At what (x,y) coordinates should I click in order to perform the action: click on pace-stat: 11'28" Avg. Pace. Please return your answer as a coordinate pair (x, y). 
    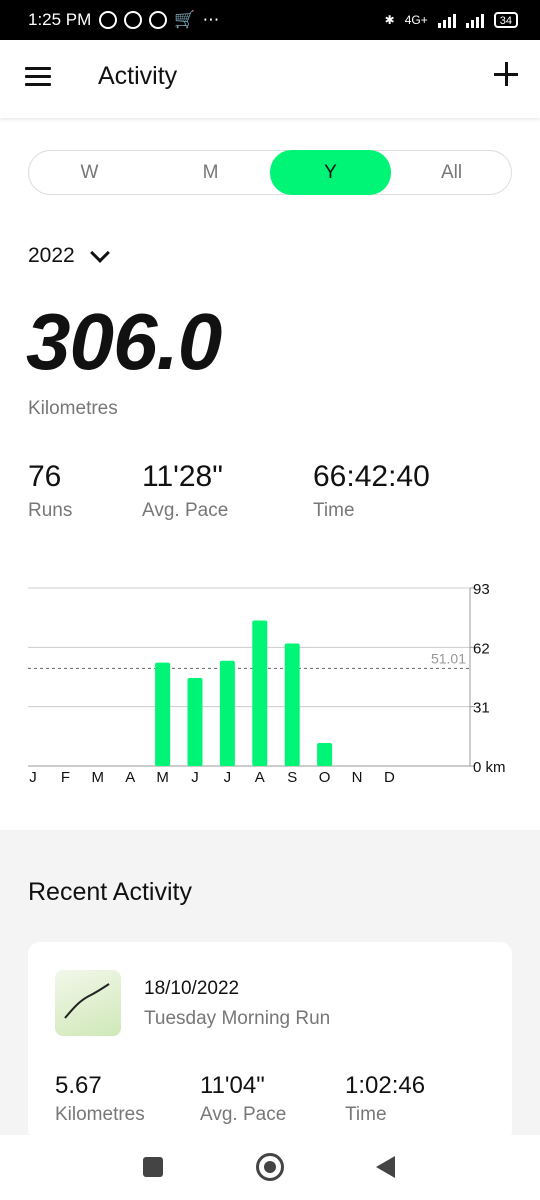
    Looking at the image, I should click on (185, 491).